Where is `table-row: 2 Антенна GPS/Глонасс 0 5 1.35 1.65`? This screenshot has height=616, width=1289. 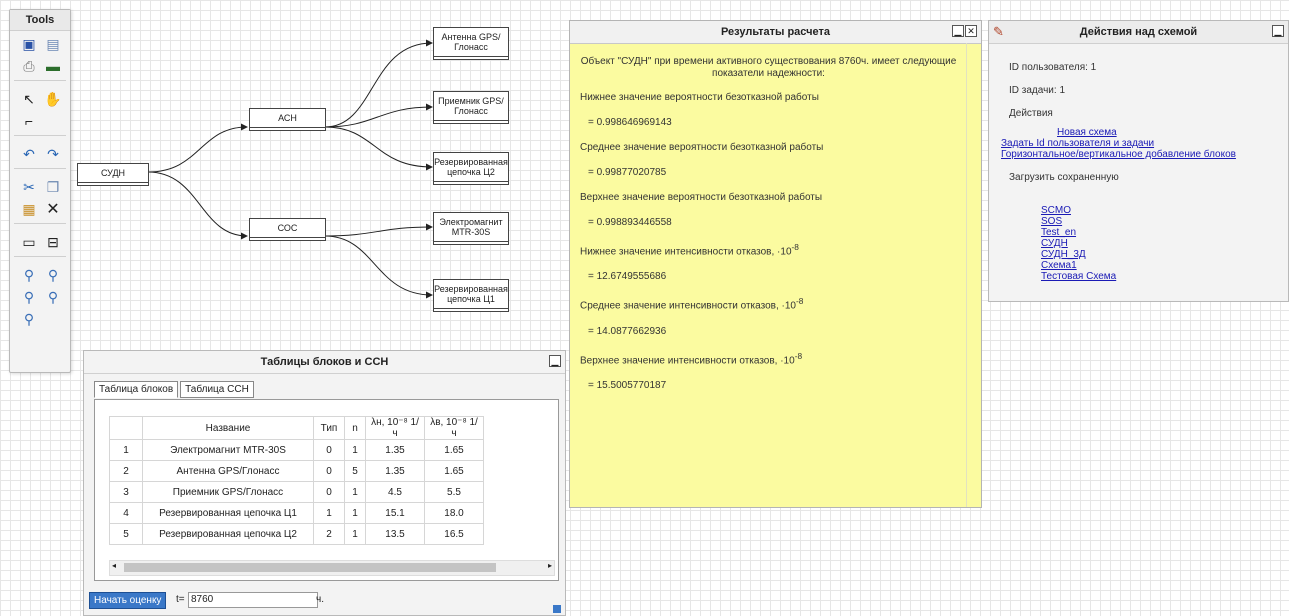
table-row: 2 Антенна GPS/Глонасс 0 5 1.35 1.65 is located at coordinates (296, 471).